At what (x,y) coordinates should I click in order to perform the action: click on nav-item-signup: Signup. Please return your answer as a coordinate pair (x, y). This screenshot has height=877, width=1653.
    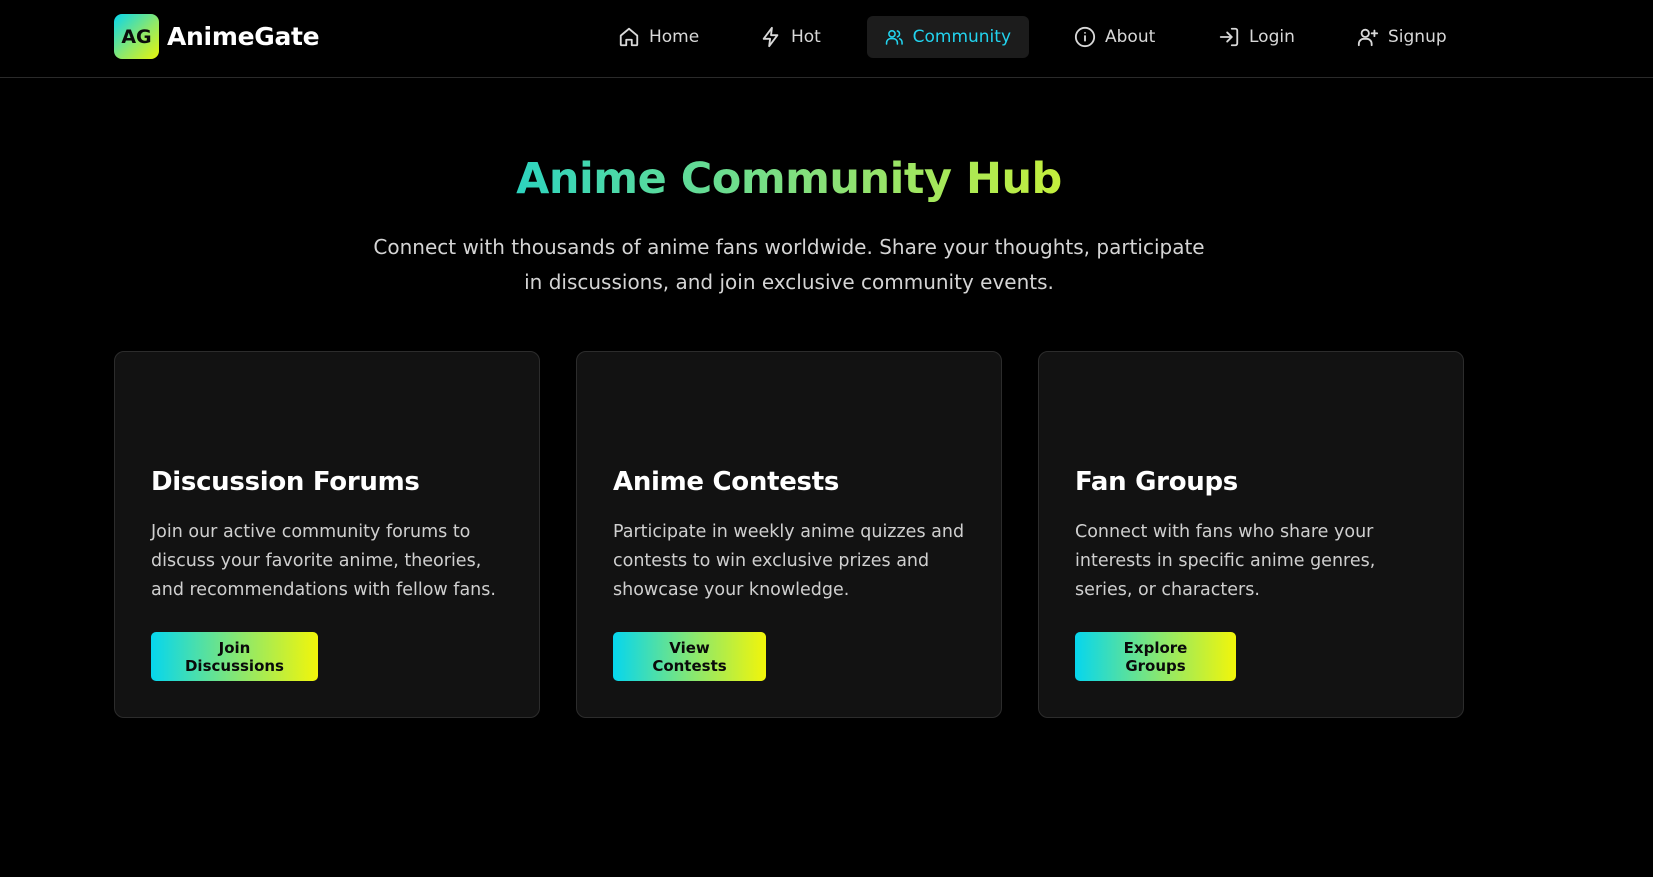
    Looking at the image, I should click on (1402, 37).